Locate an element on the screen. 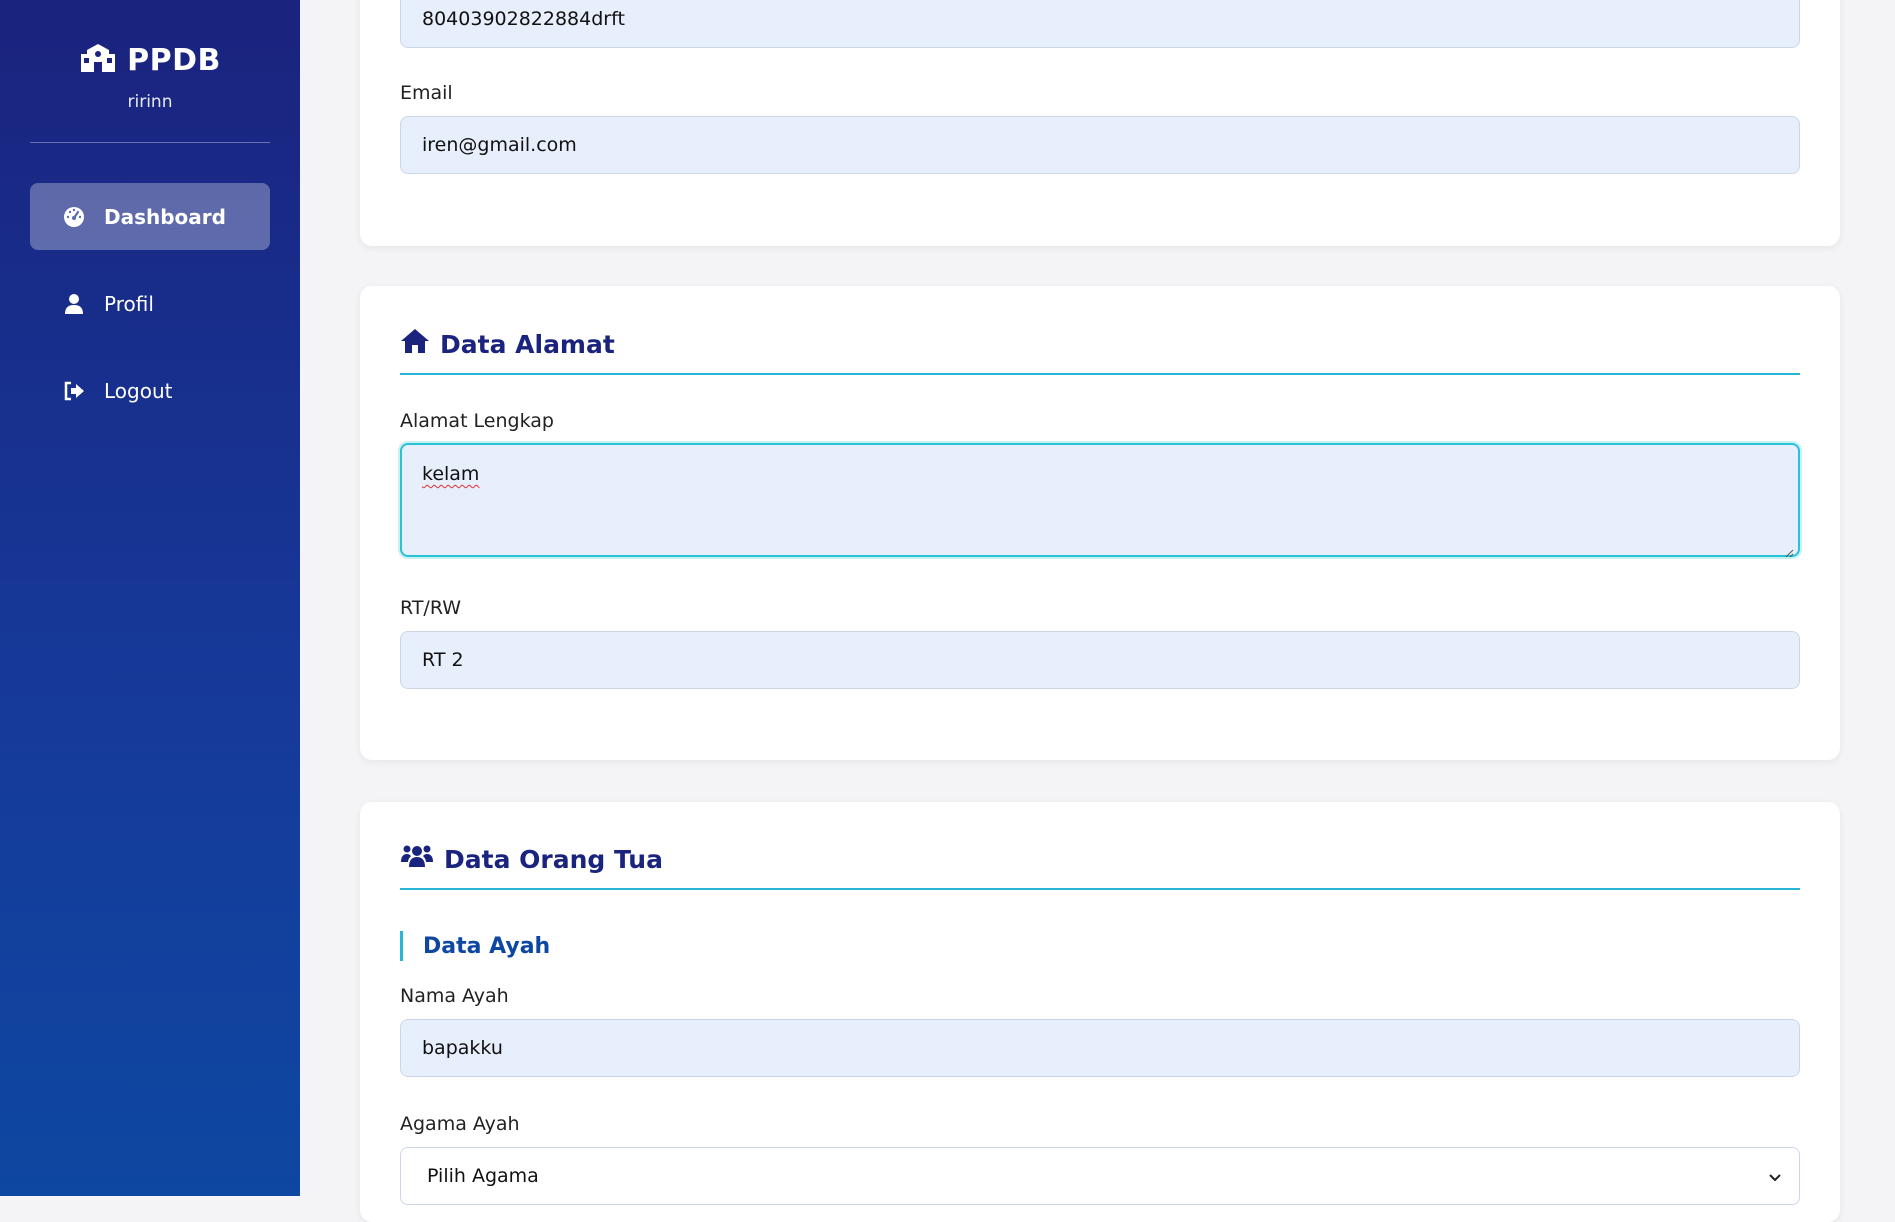 Image resolution: width=1895 pixels, height=1222 pixels. sign-out-icon is located at coordinates (74, 391).